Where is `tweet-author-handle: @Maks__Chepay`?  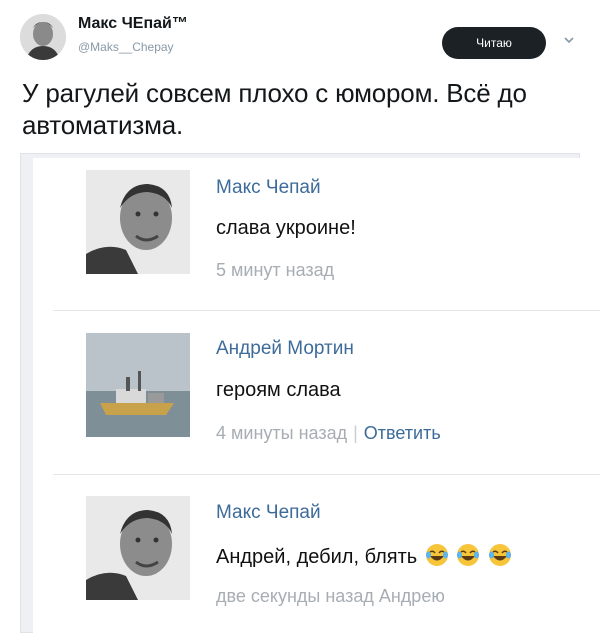 tweet-author-handle: @Maks__Chepay is located at coordinates (126, 47).